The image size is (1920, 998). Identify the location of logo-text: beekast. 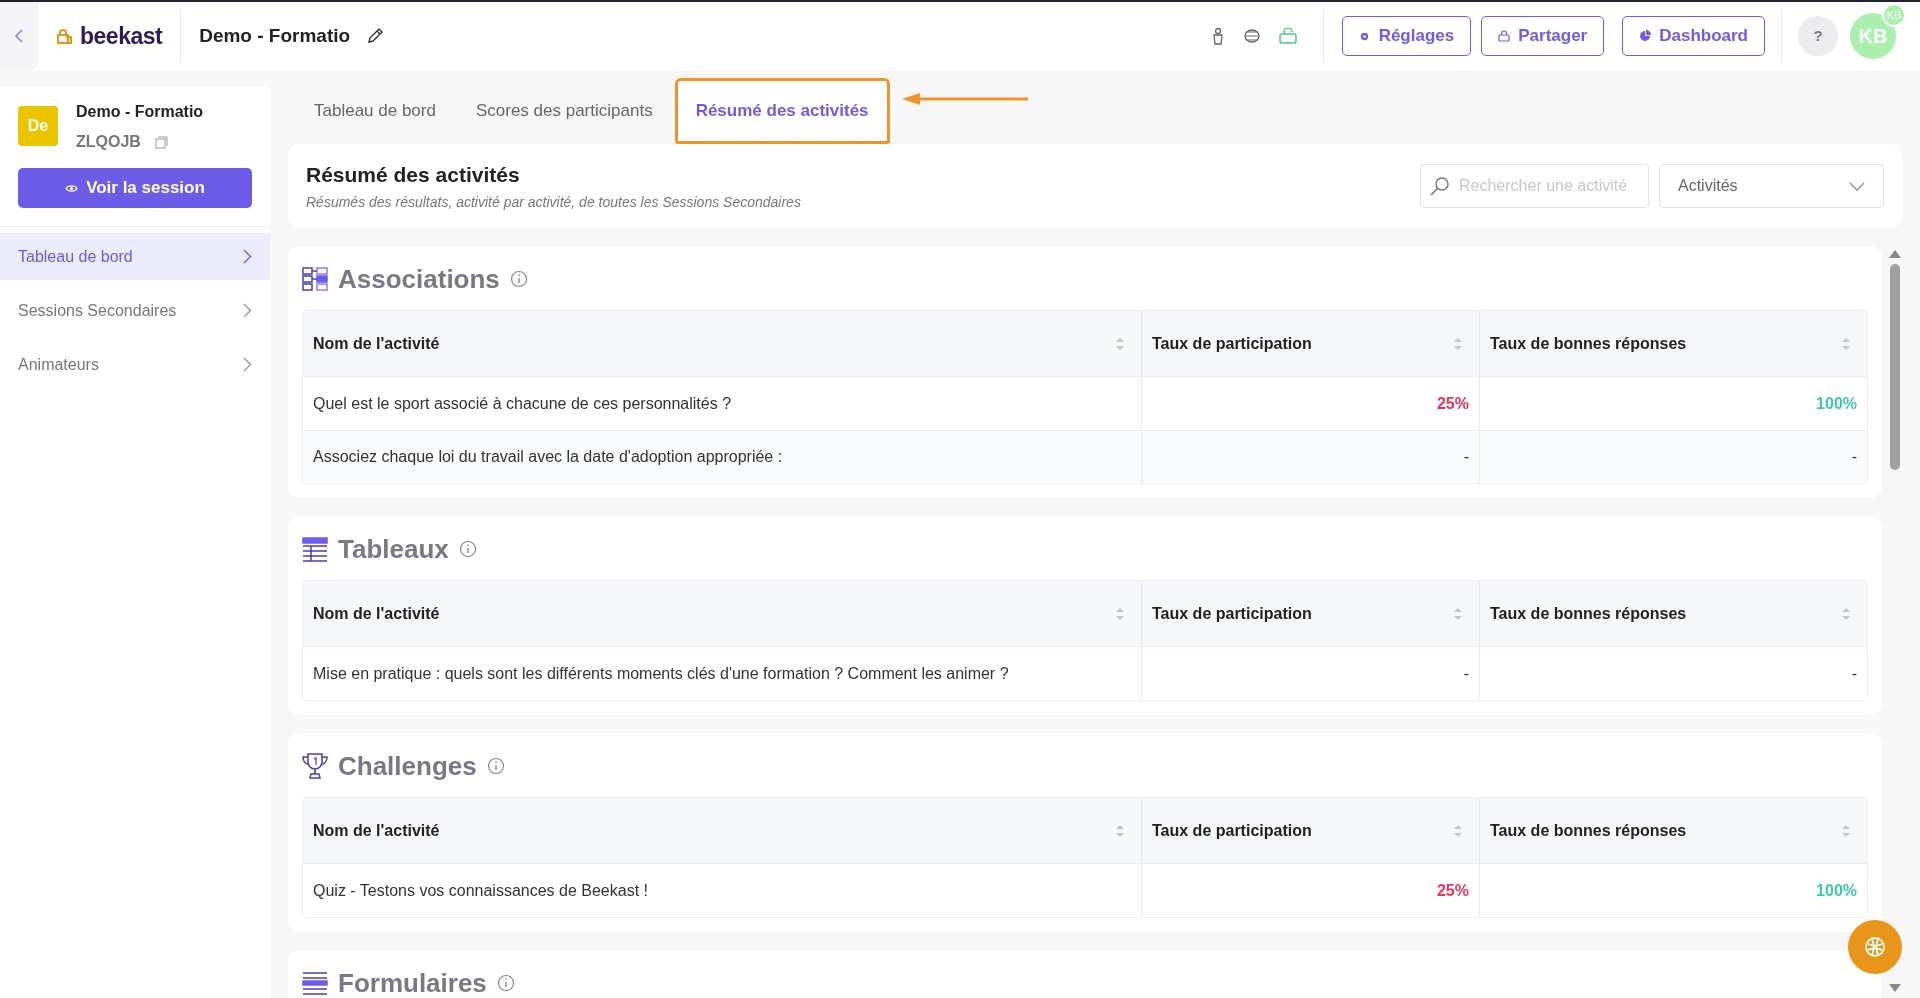
(121, 36).